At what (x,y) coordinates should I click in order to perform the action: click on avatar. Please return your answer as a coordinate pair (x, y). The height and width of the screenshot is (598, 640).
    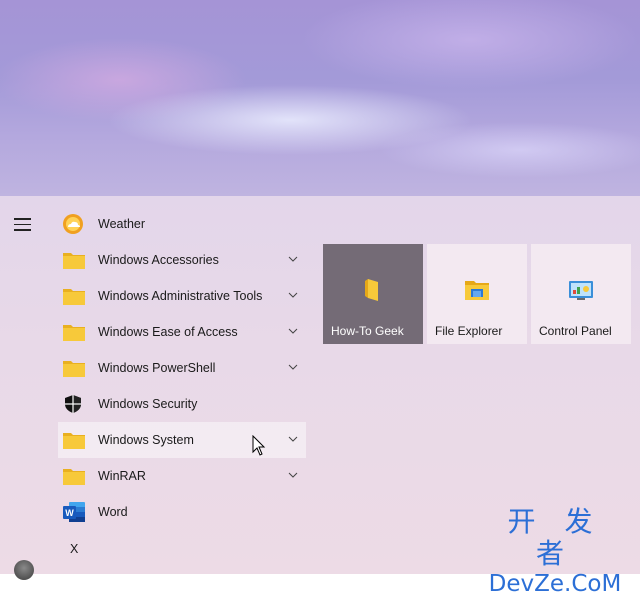
    Looking at the image, I should click on (24, 570).